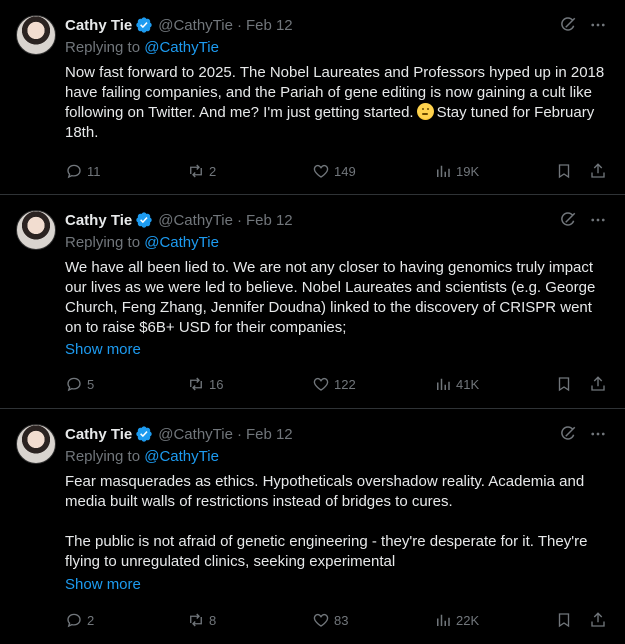 The width and height of the screenshot is (625, 644). Describe the element at coordinates (213, 171) in the screenshot. I see `repost-count: 2` at that location.